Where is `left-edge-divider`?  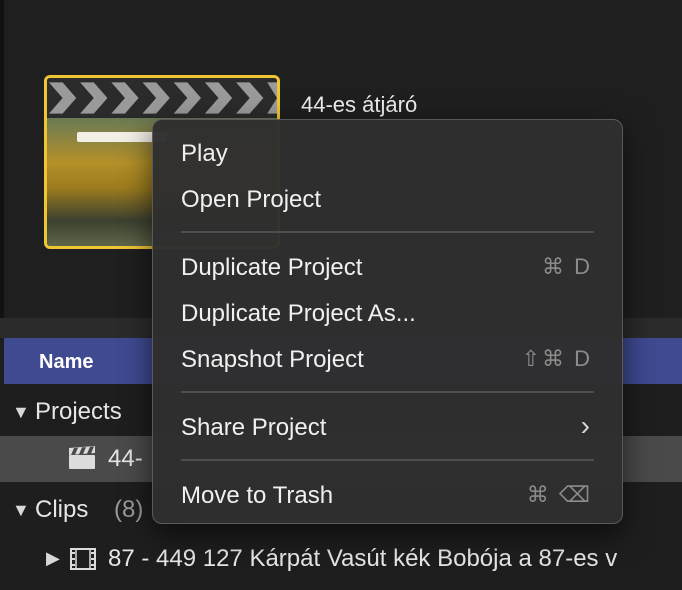
left-edge-divider is located at coordinates (2, 159).